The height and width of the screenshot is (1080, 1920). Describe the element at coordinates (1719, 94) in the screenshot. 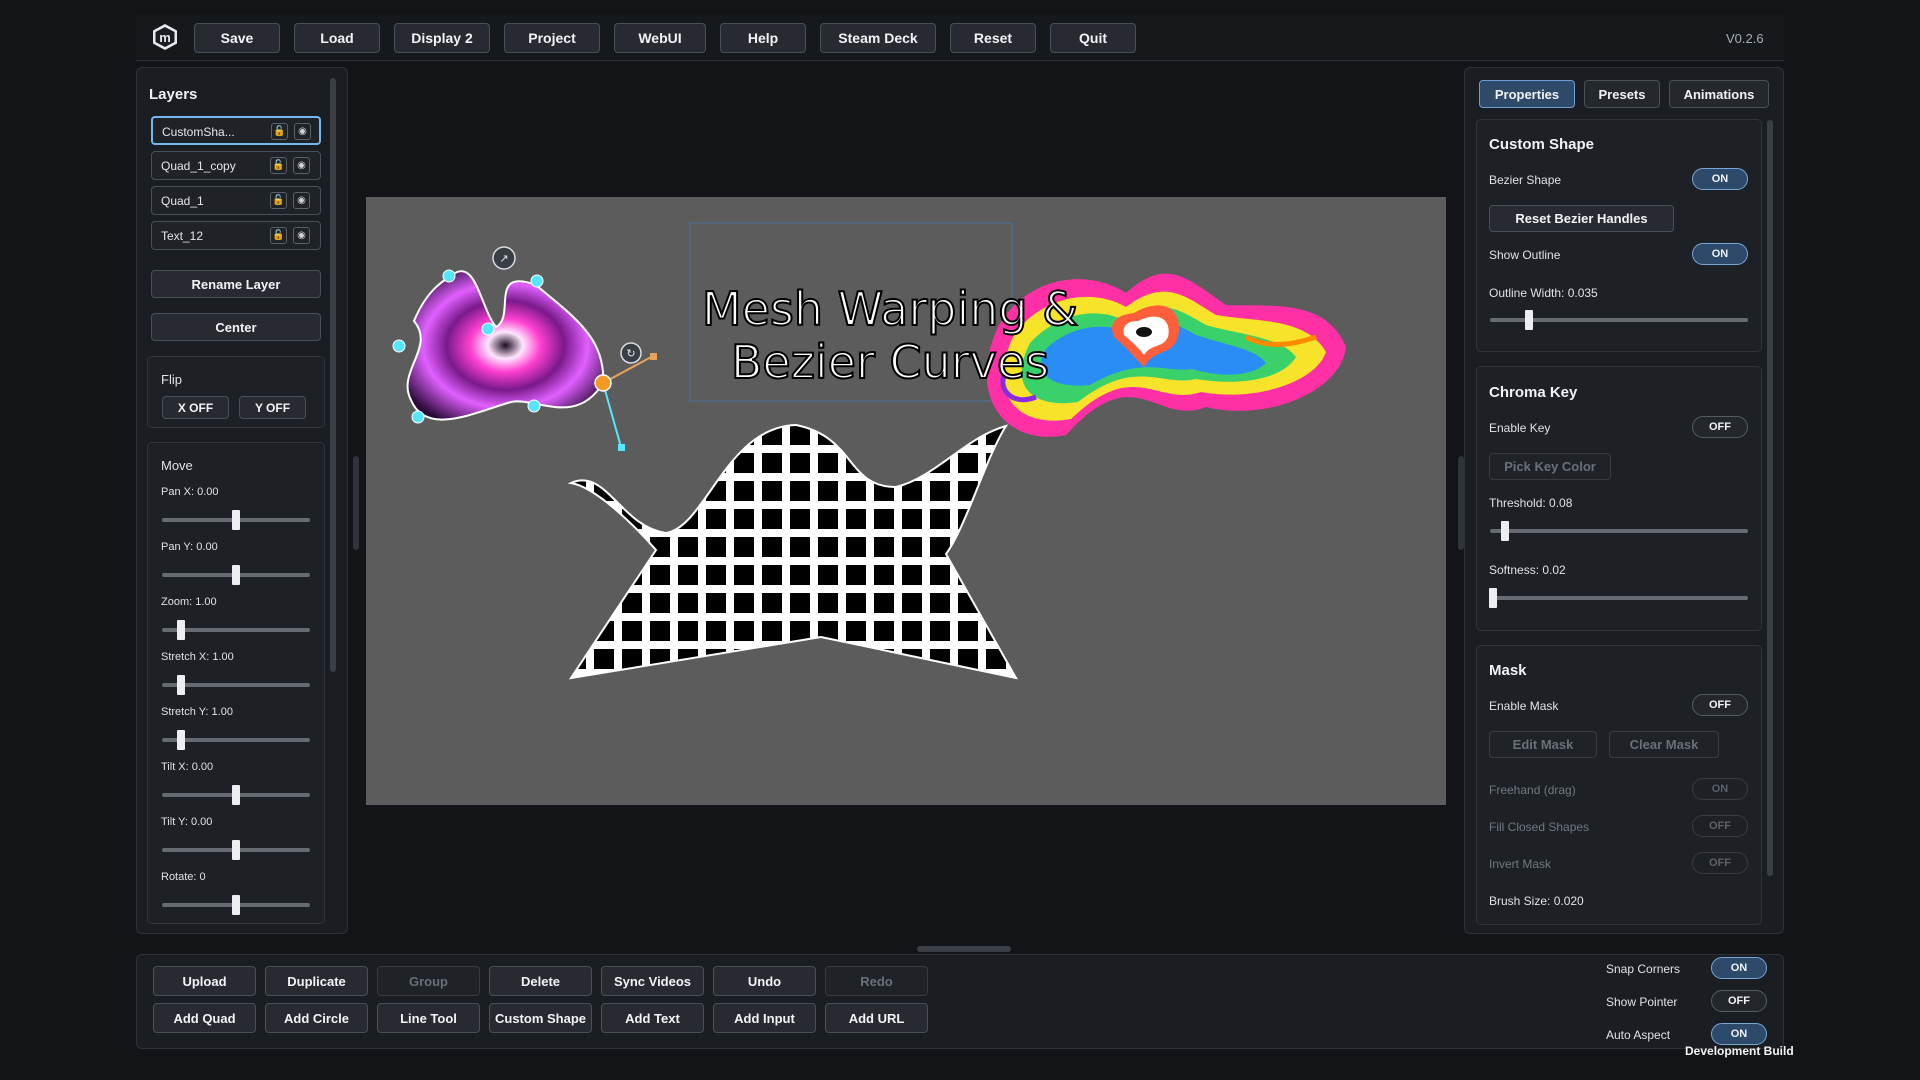

I see `tab-animations: Animations` at that location.